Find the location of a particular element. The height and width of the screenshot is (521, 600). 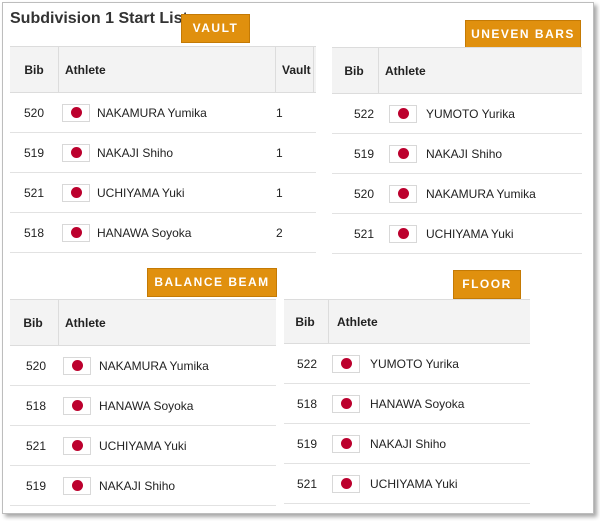

uneven-bars-badge: UNEVEN BARS is located at coordinates (523, 34).